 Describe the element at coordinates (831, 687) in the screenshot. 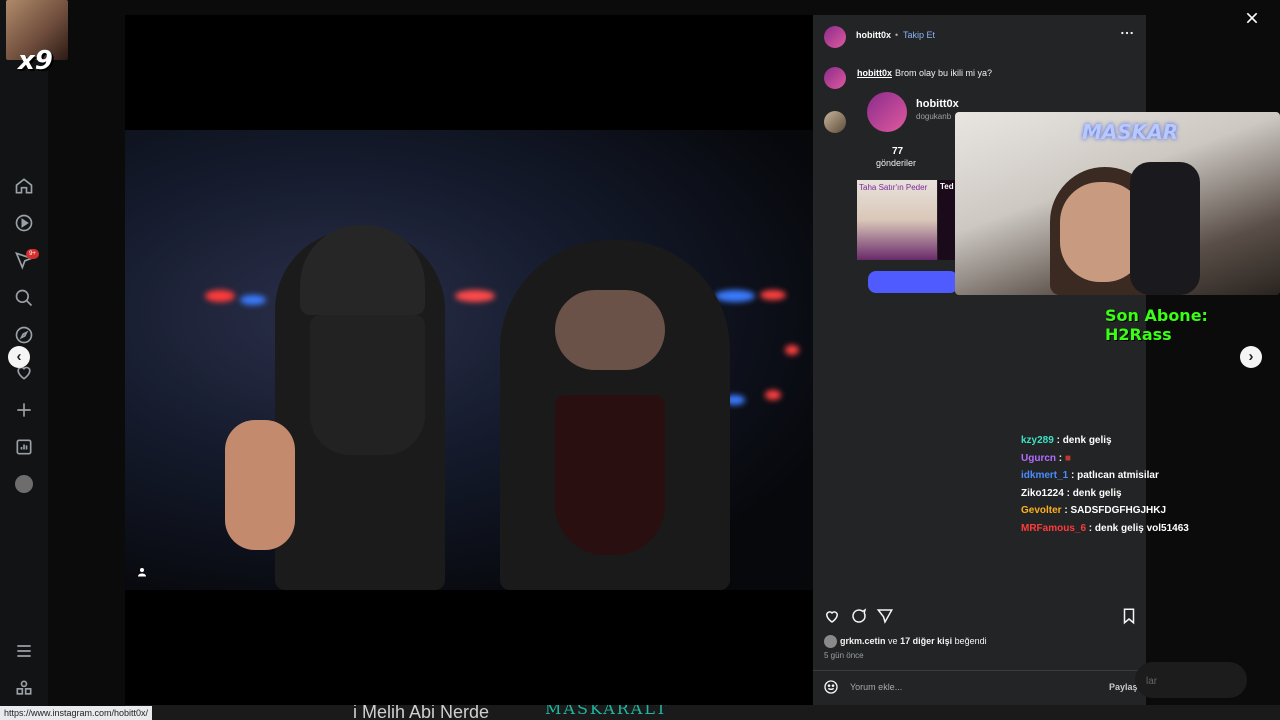

I see `emoji-icon` at that location.